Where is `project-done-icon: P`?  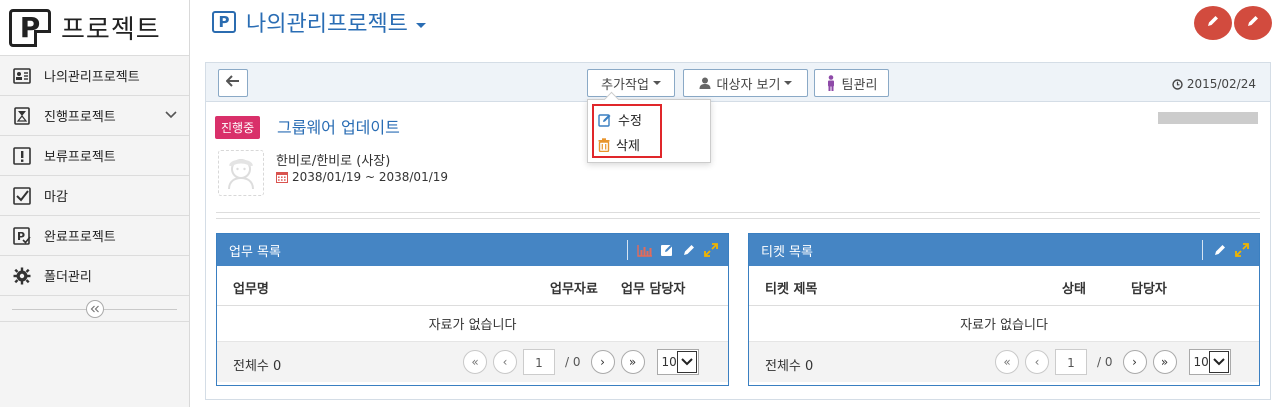 project-done-icon: P is located at coordinates (22, 236).